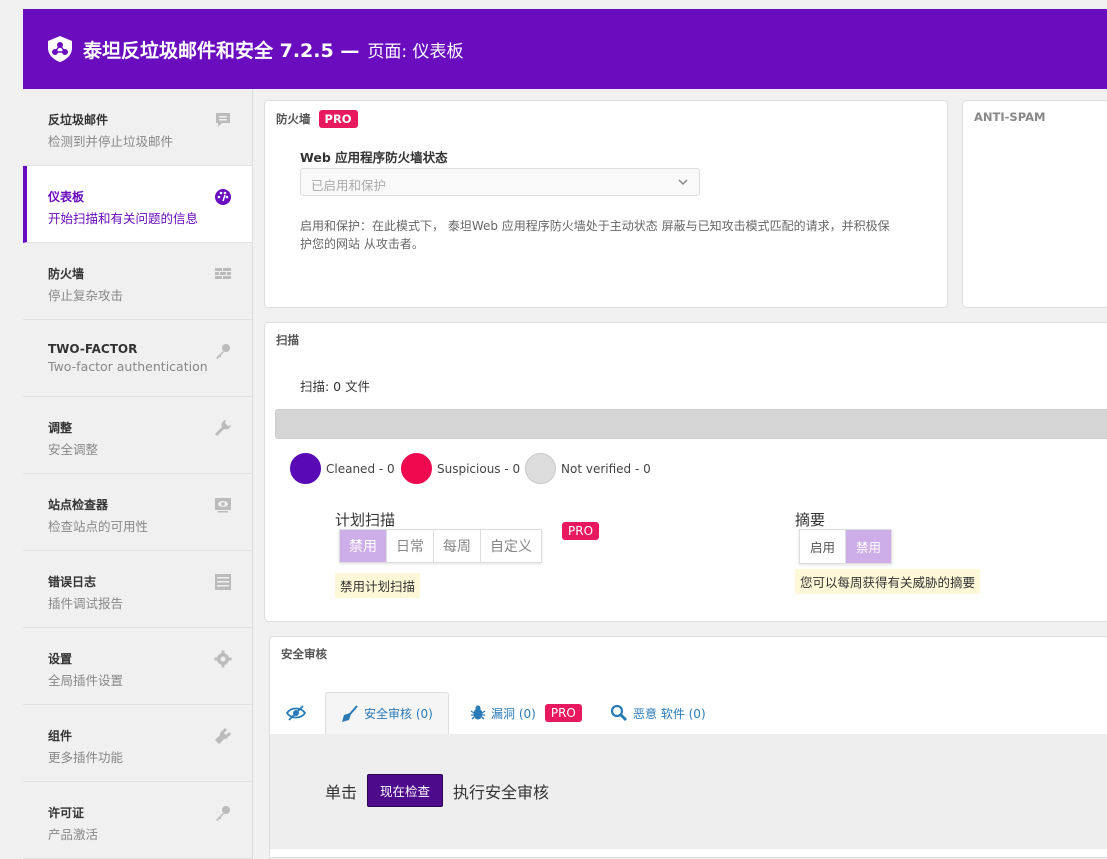  What do you see at coordinates (86, 757) in the screenshot?
I see `sidebar-item-desc: 更多插件功能` at bounding box center [86, 757].